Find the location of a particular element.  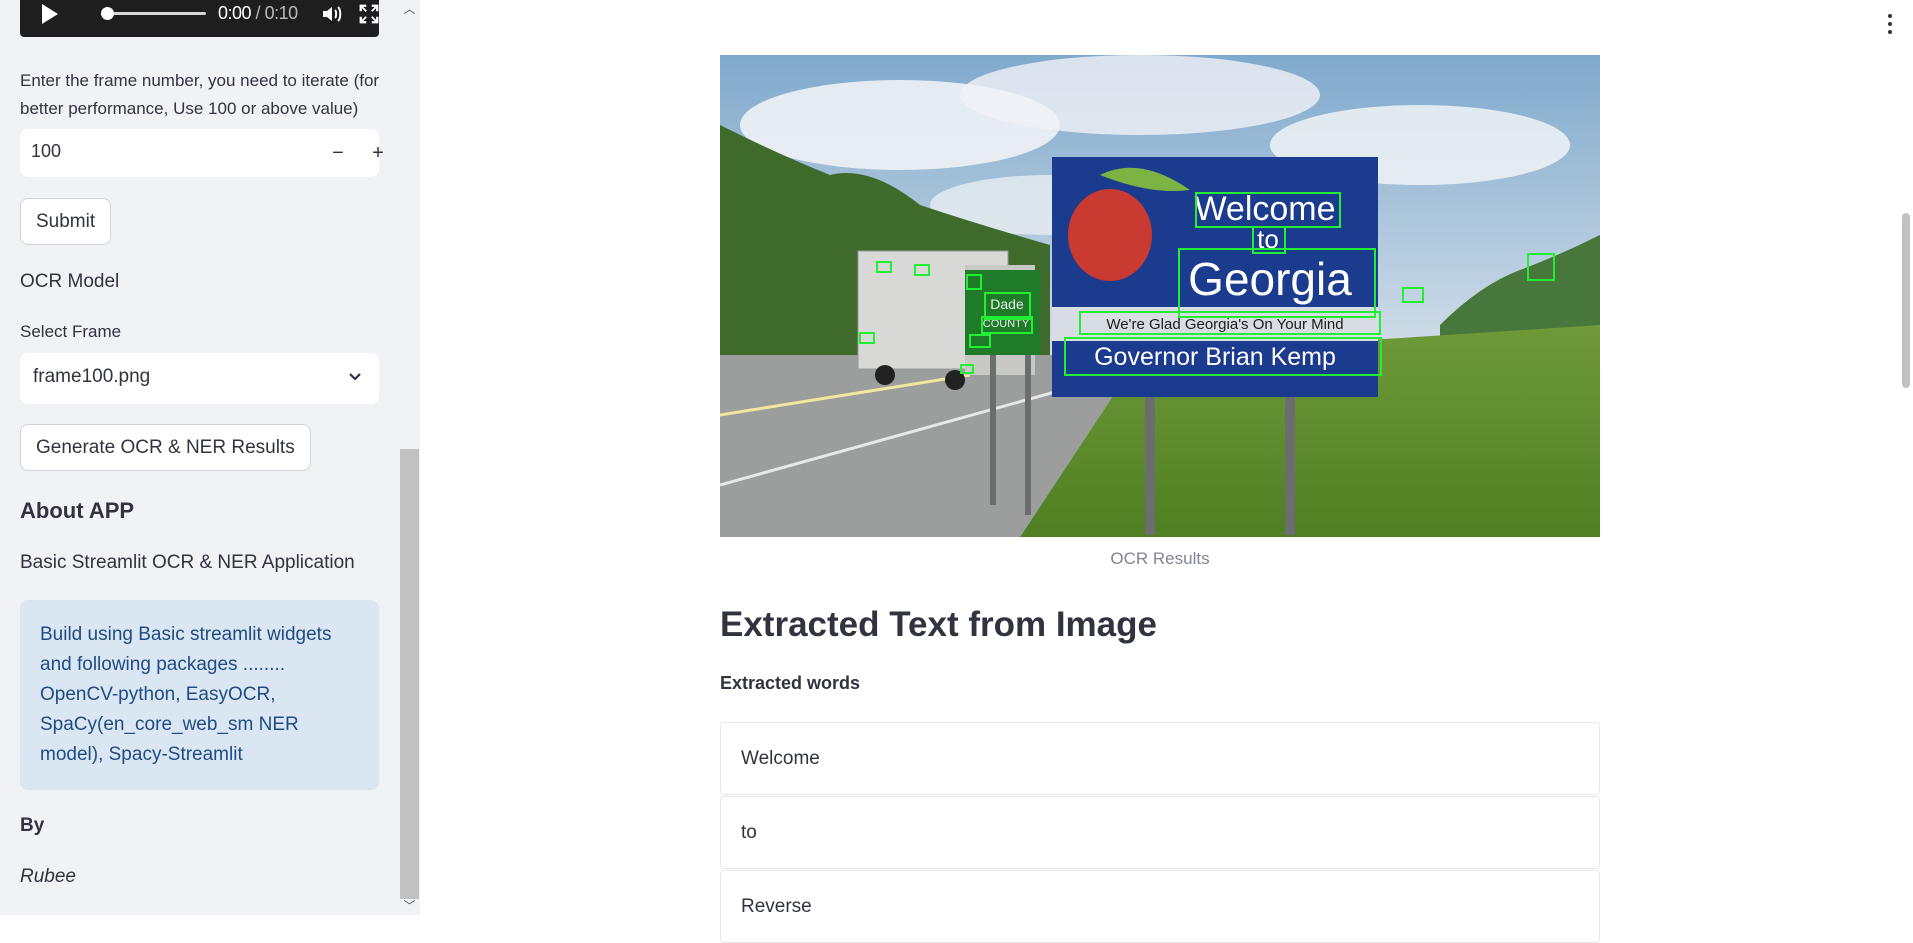

extracted-word-item: to is located at coordinates (1160, 832).